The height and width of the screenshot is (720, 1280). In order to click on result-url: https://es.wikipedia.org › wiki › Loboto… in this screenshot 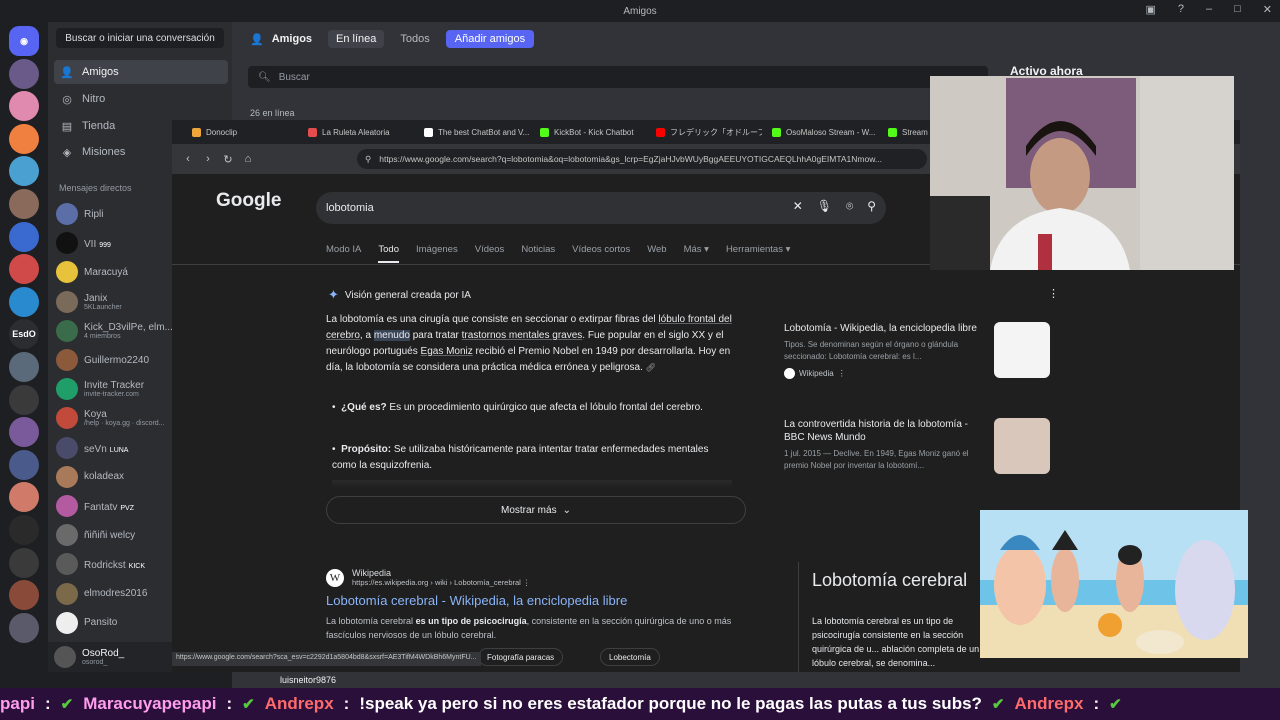, I will do `click(441, 582)`.